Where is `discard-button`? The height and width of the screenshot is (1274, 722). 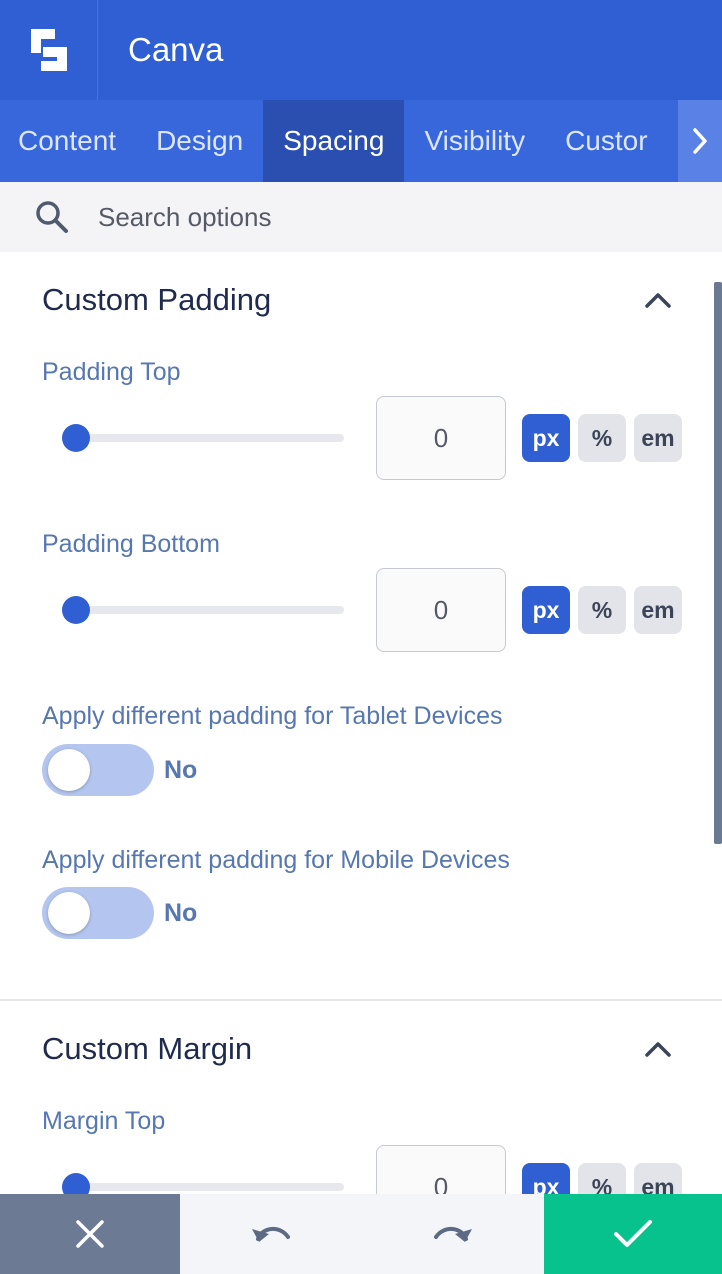 discard-button is located at coordinates (90, 1234).